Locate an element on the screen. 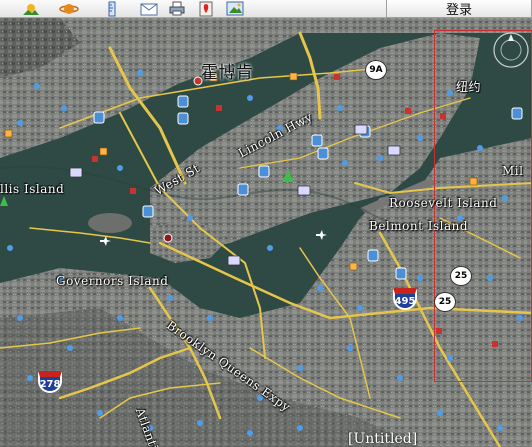 The image size is (532, 447). navigation-compass is located at coordinates (511, 50).